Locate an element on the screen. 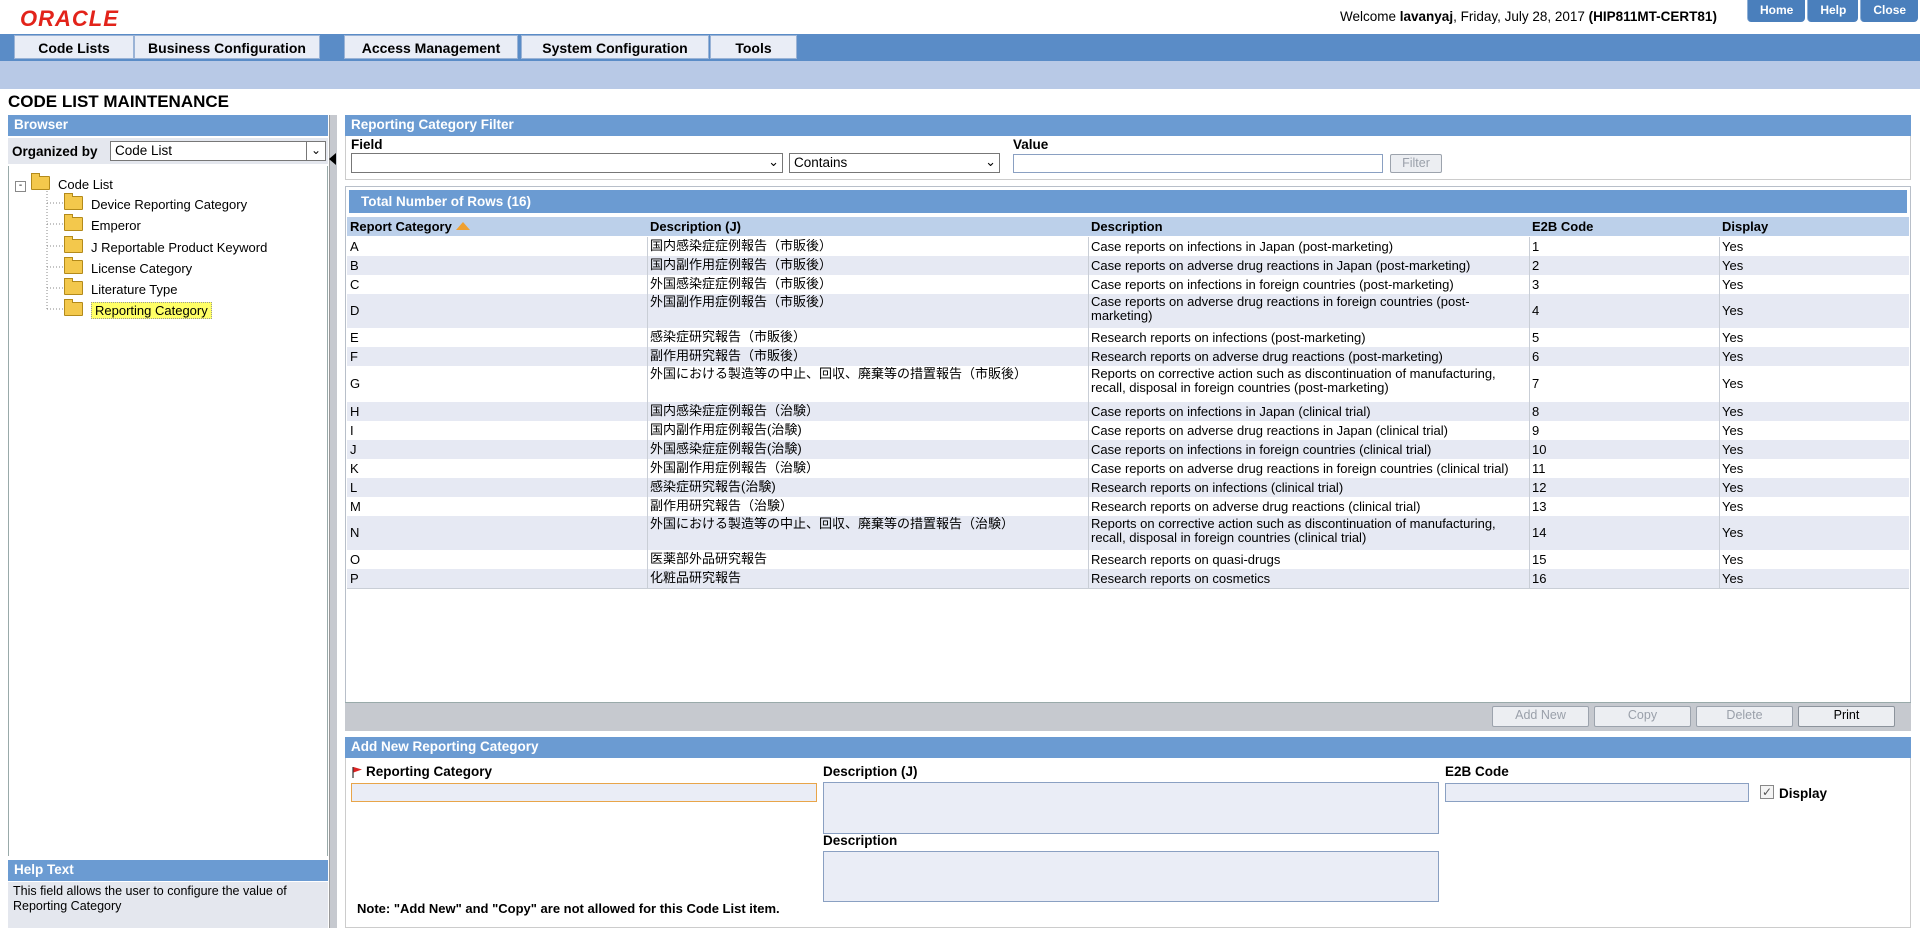  tree-root: - Code List is located at coordinates (64, 182).